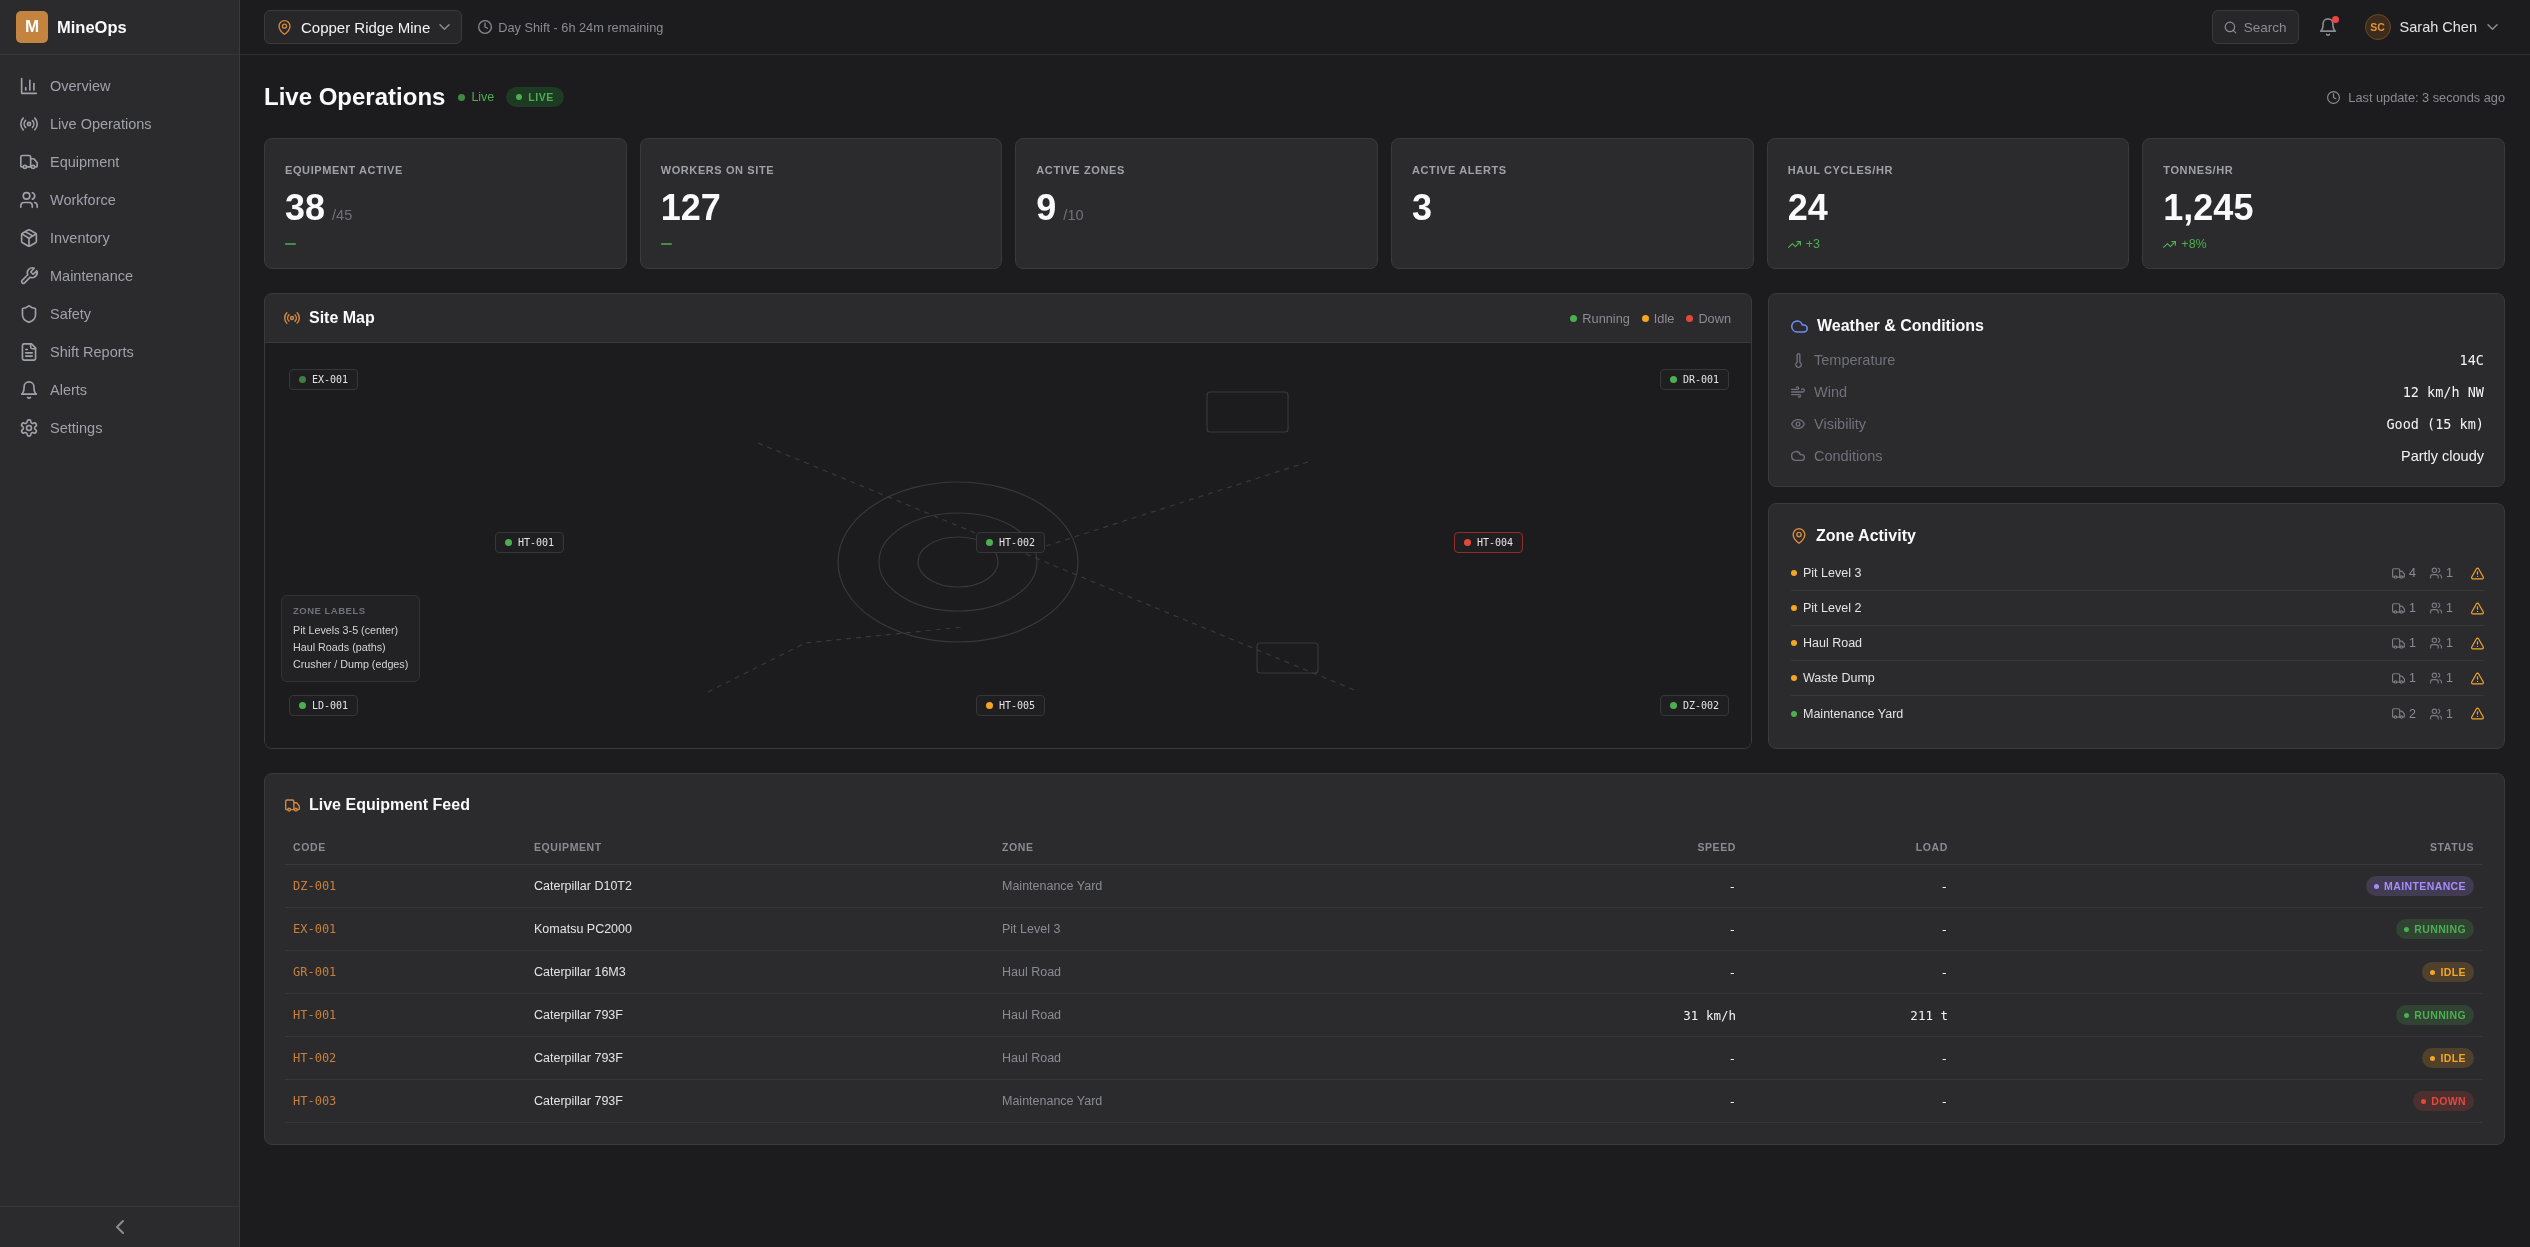  What do you see at coordinates (330, 379) in the screenshot?
I see `marker-code: EX-001` at bounding box center [330, 379].